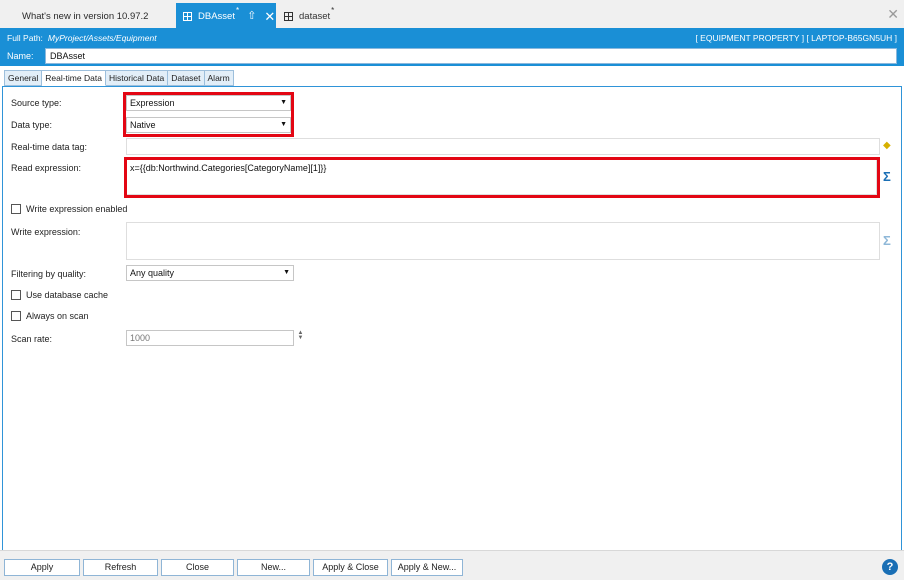 The image size is (904, 580). Describe the element at coordinates (315, 16) in the screenshot. I see `tab-label: dataset` at that location.